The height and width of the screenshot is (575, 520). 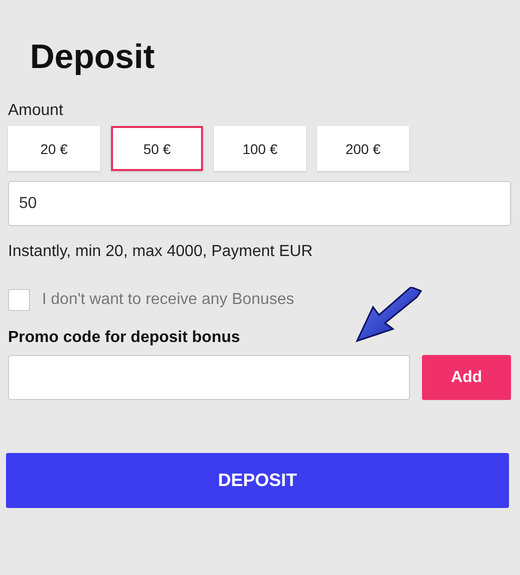 What do you see at coordinates (363, 148) in the screenshot?
I see `amount-preset: 200 €` at bounding box center [363, 148].